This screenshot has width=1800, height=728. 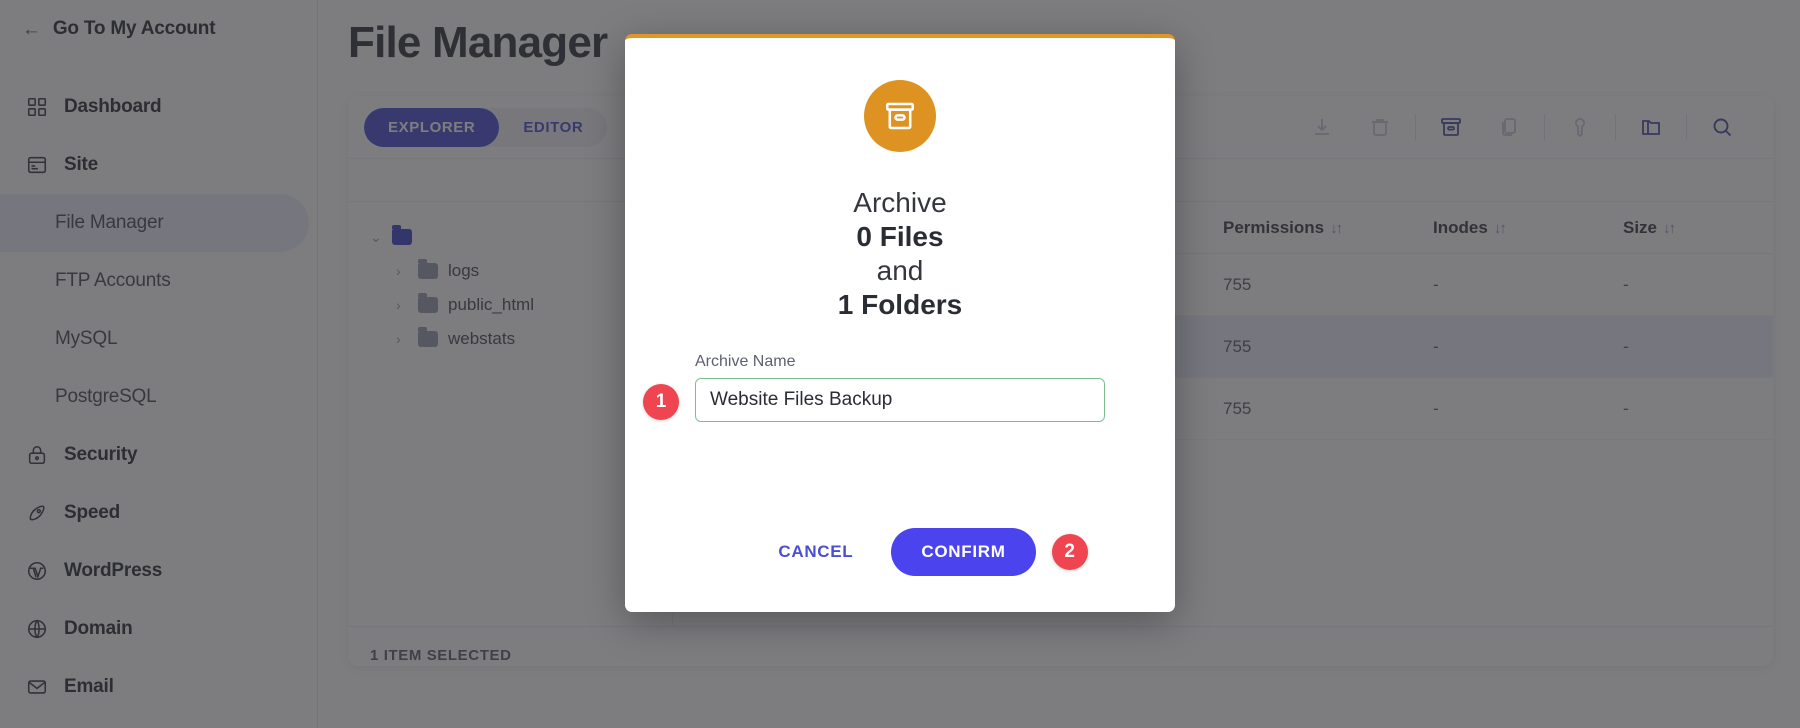 I want to click on dialog-line-1: Archive, so click(x=900, y=202).